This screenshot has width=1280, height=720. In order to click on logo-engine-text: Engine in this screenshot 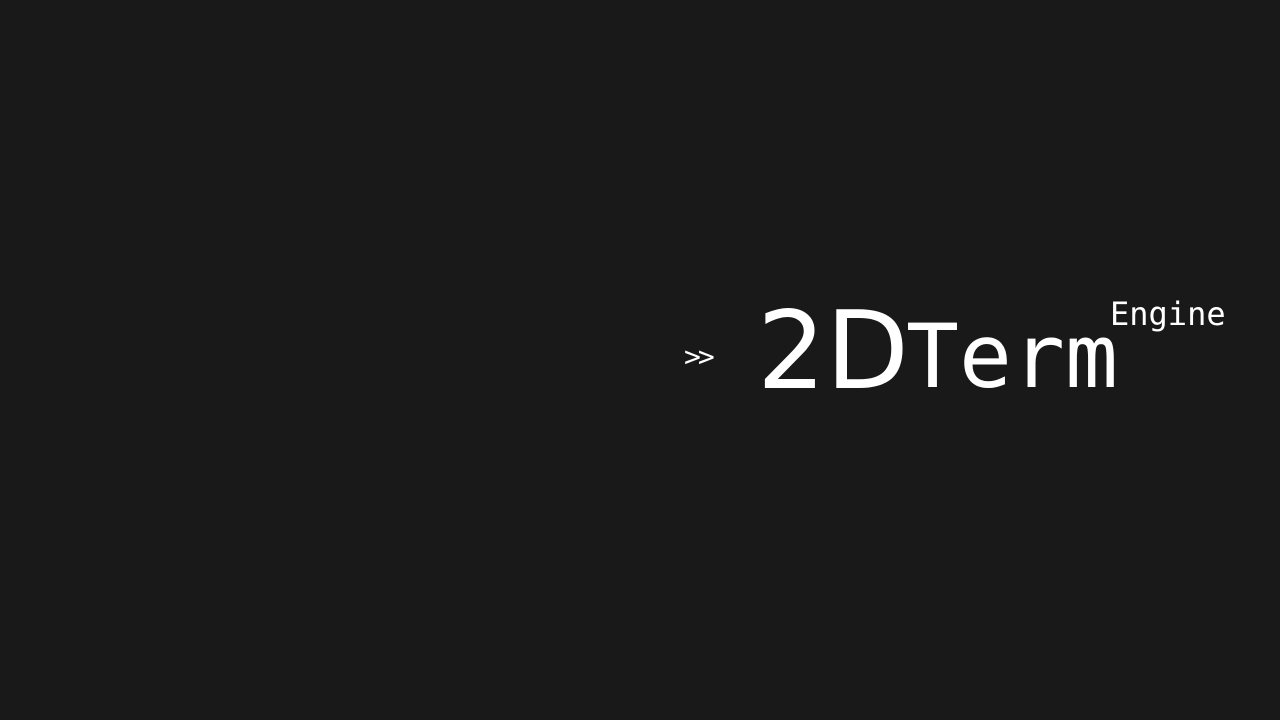, I will do `click(1168, 314)`.